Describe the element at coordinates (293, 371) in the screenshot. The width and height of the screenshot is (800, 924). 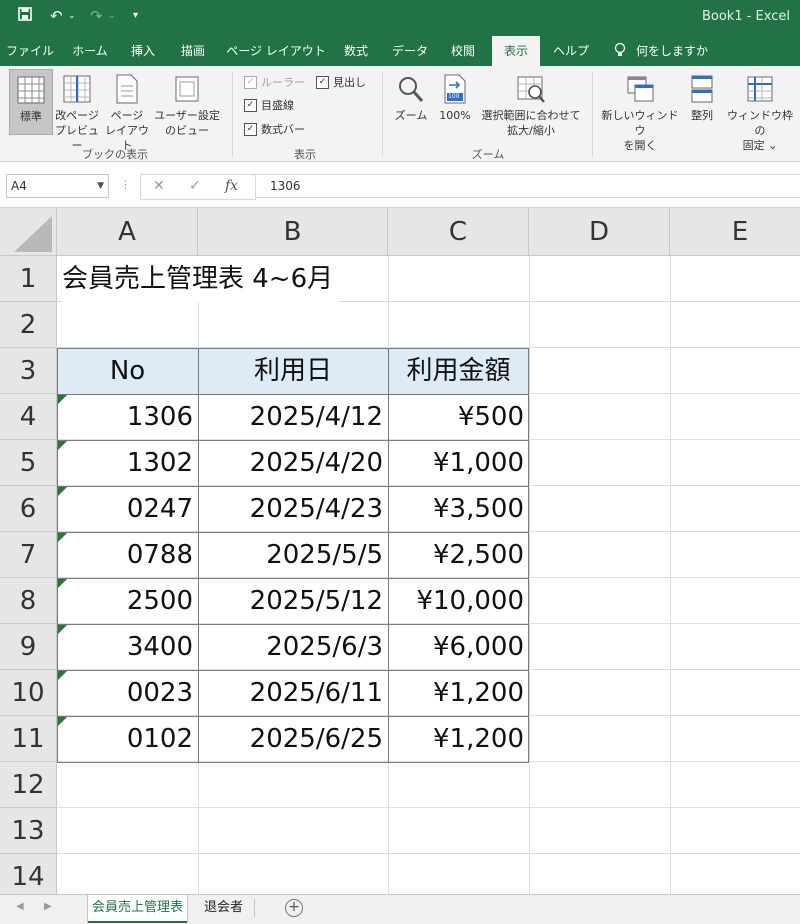
I see `header-cell-date: 利用日` at that location.